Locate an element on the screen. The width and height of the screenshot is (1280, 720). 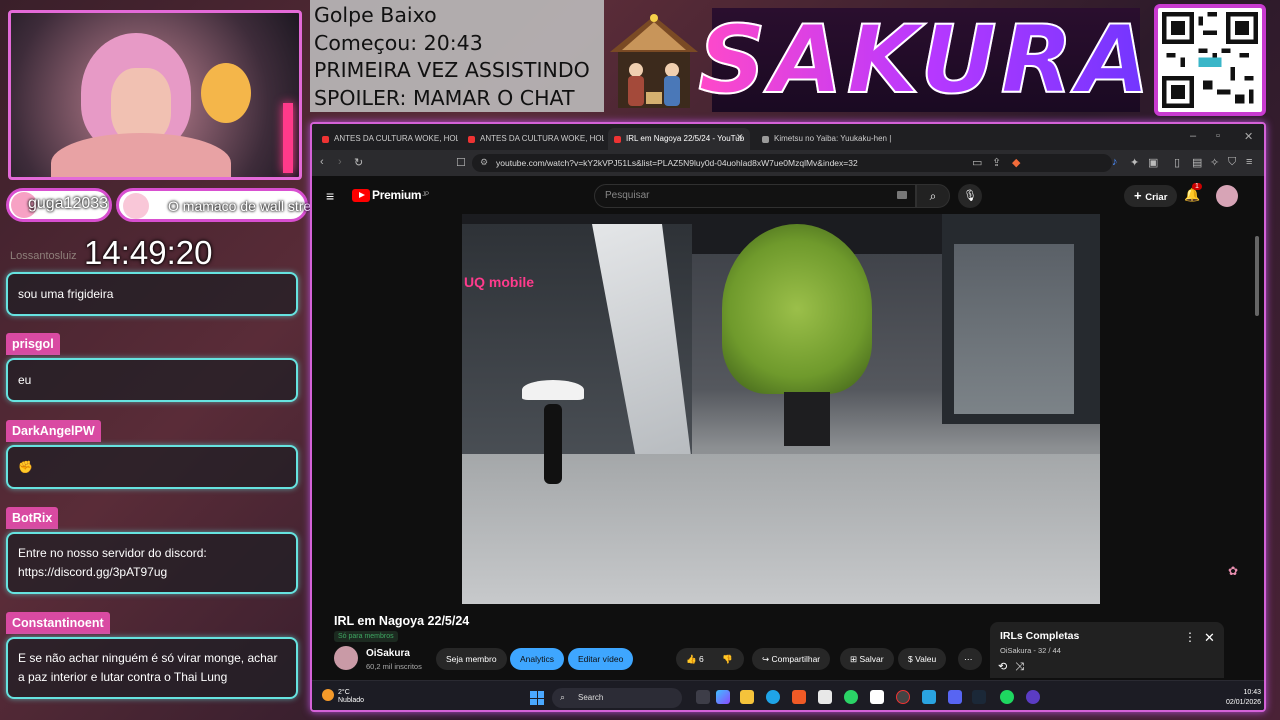
page-scrollbar is located at coordinates (1257, 426).